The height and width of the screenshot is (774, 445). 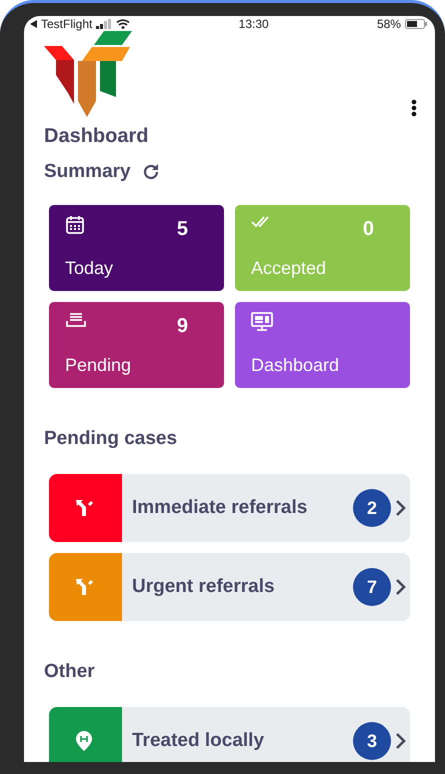 What do you see at coordinates (96, 136) in the screenshot?
I see `page-title: Dashboard` at bounding box center [96, 136].